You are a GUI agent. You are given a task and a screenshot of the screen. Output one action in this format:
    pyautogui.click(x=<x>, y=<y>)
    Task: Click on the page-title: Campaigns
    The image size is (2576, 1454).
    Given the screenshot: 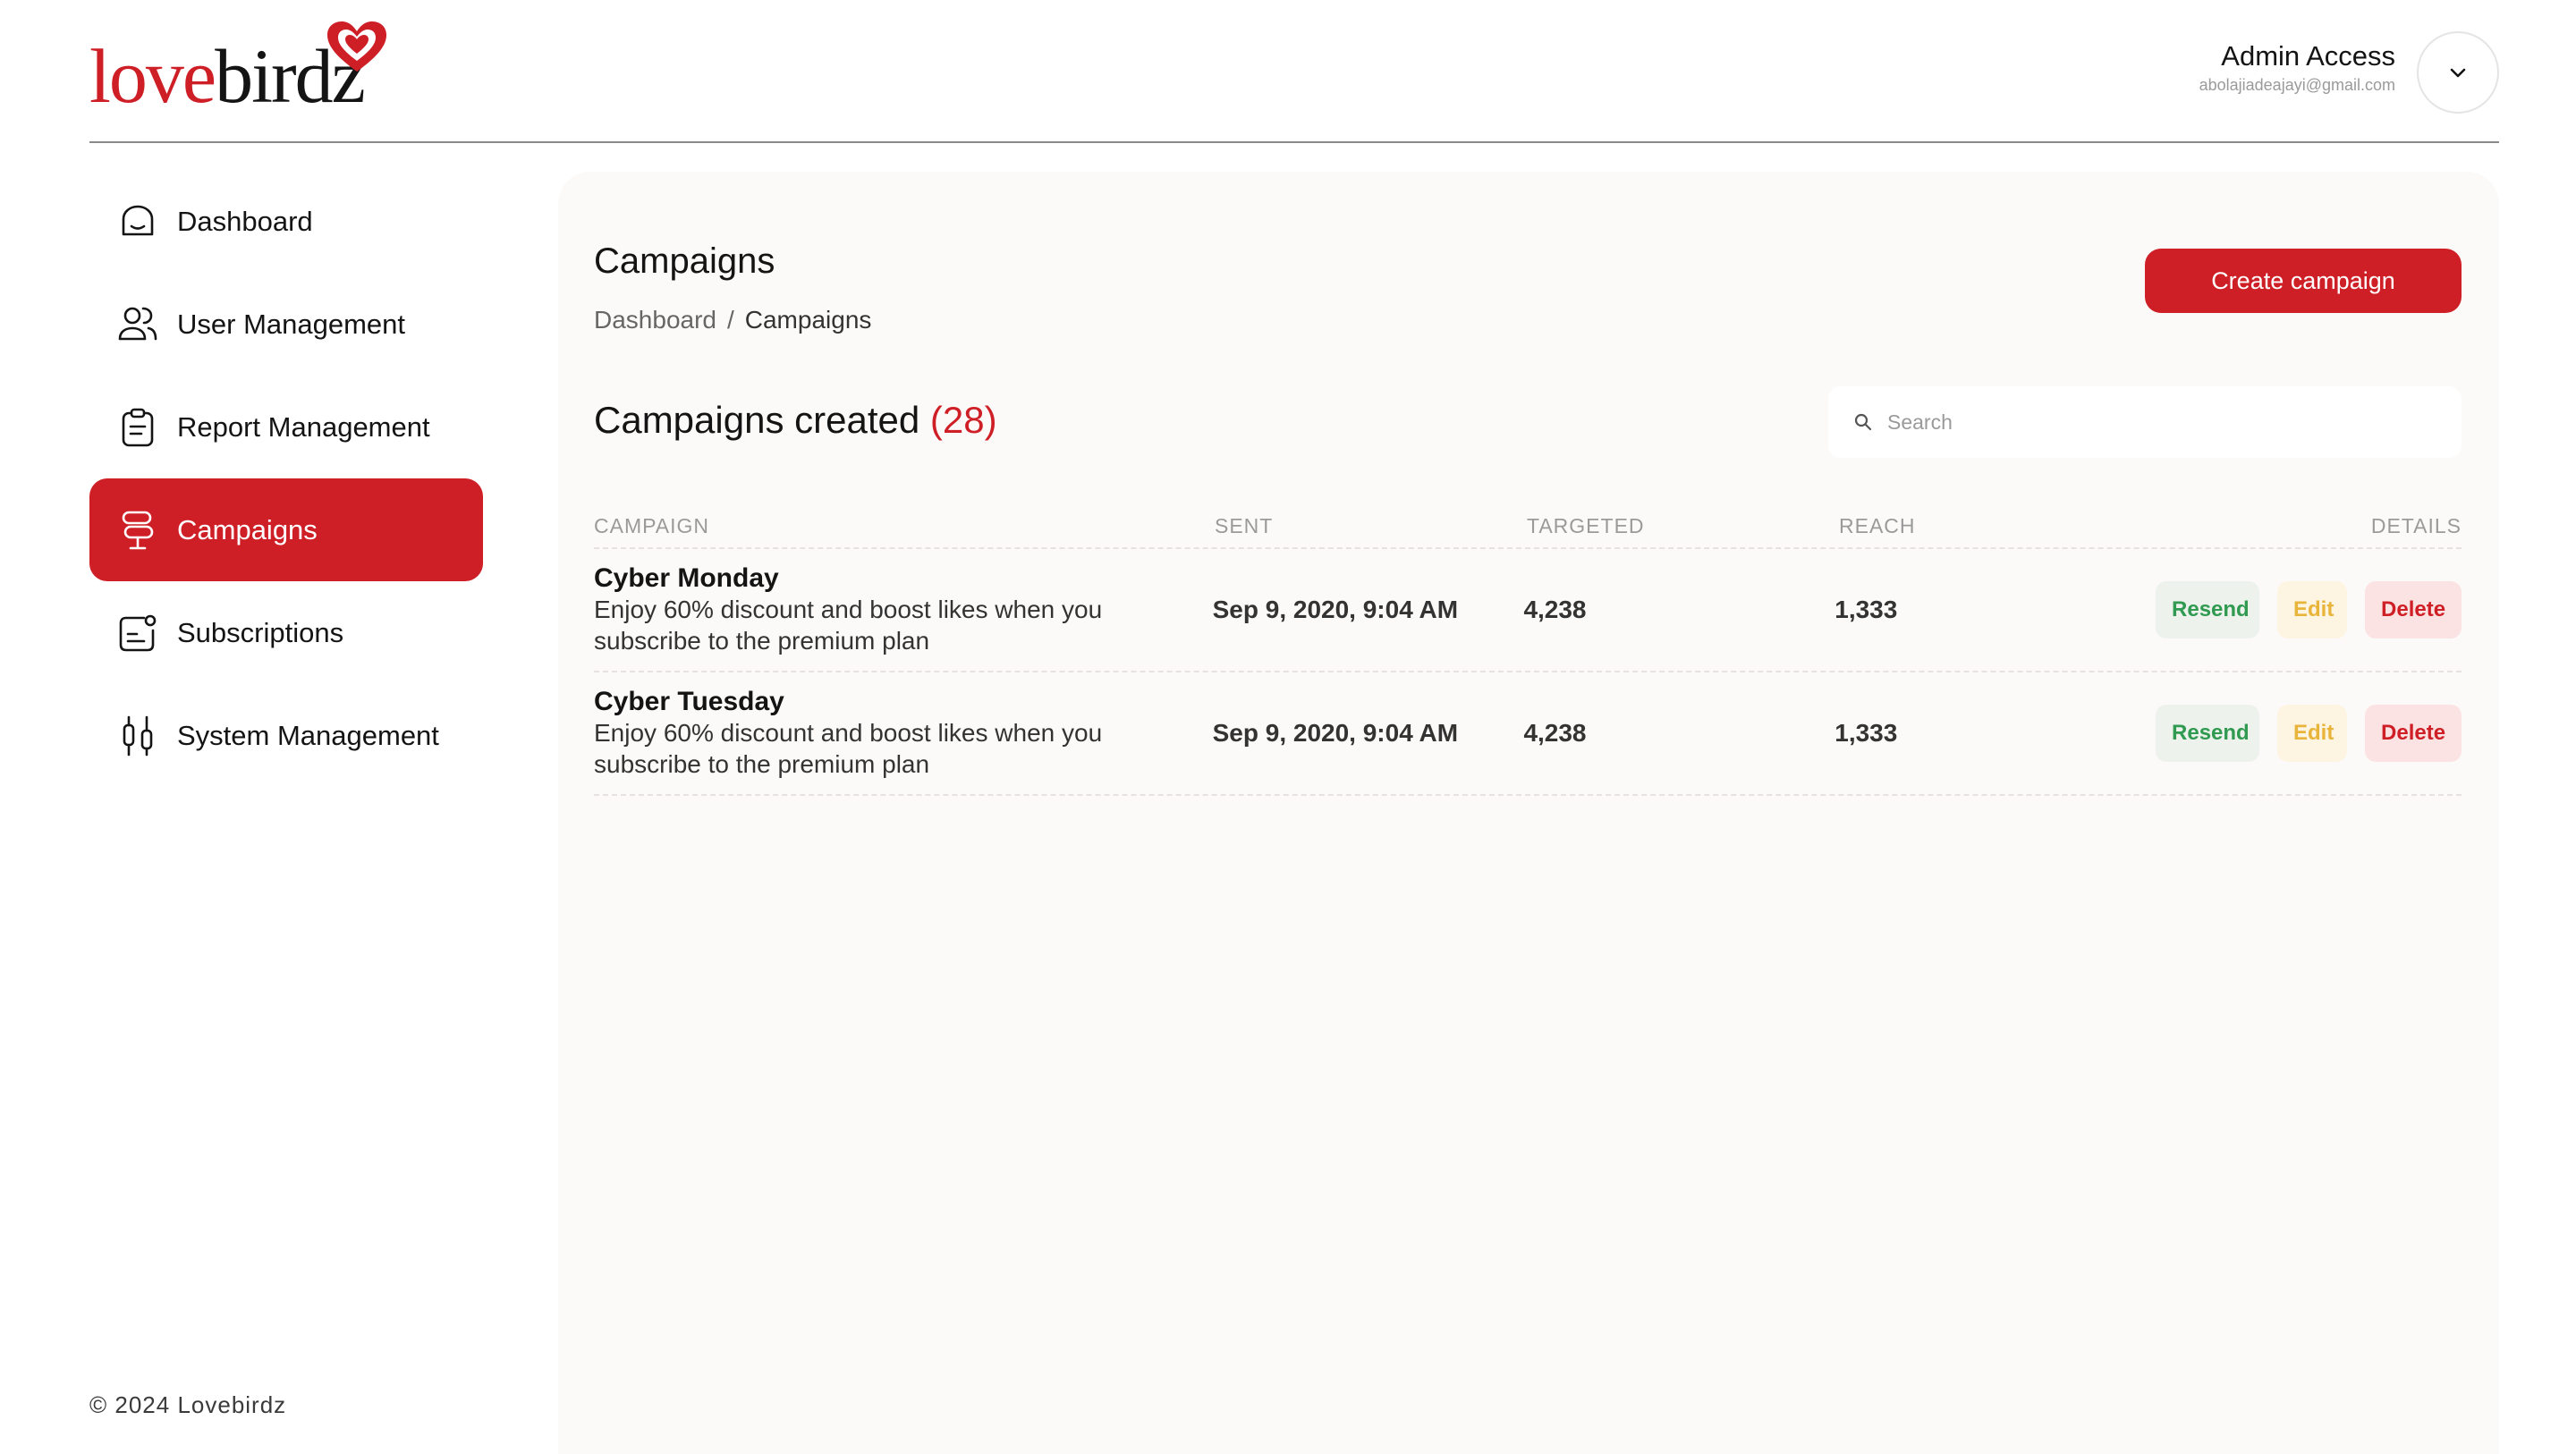 What is the action you would take?
    pyautogui.click(x=684, y=261)
    